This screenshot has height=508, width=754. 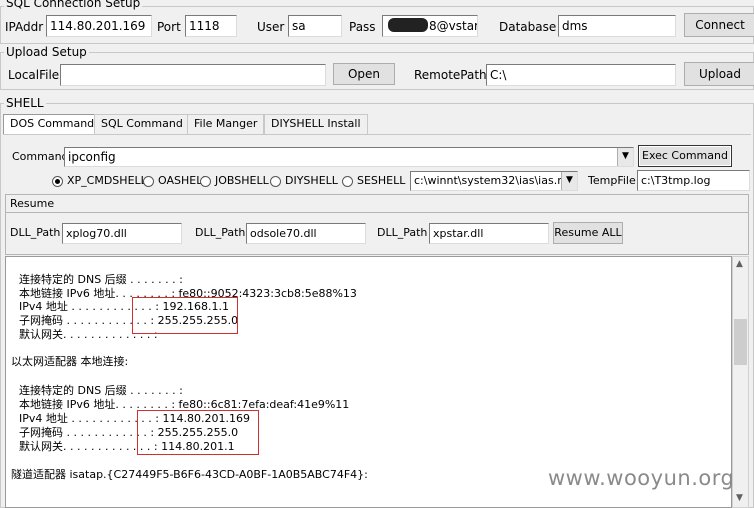 What do you see at coordinates (347, 181) in the screenshot?
I see `radio-seshell` at bounding box center [347, 181].